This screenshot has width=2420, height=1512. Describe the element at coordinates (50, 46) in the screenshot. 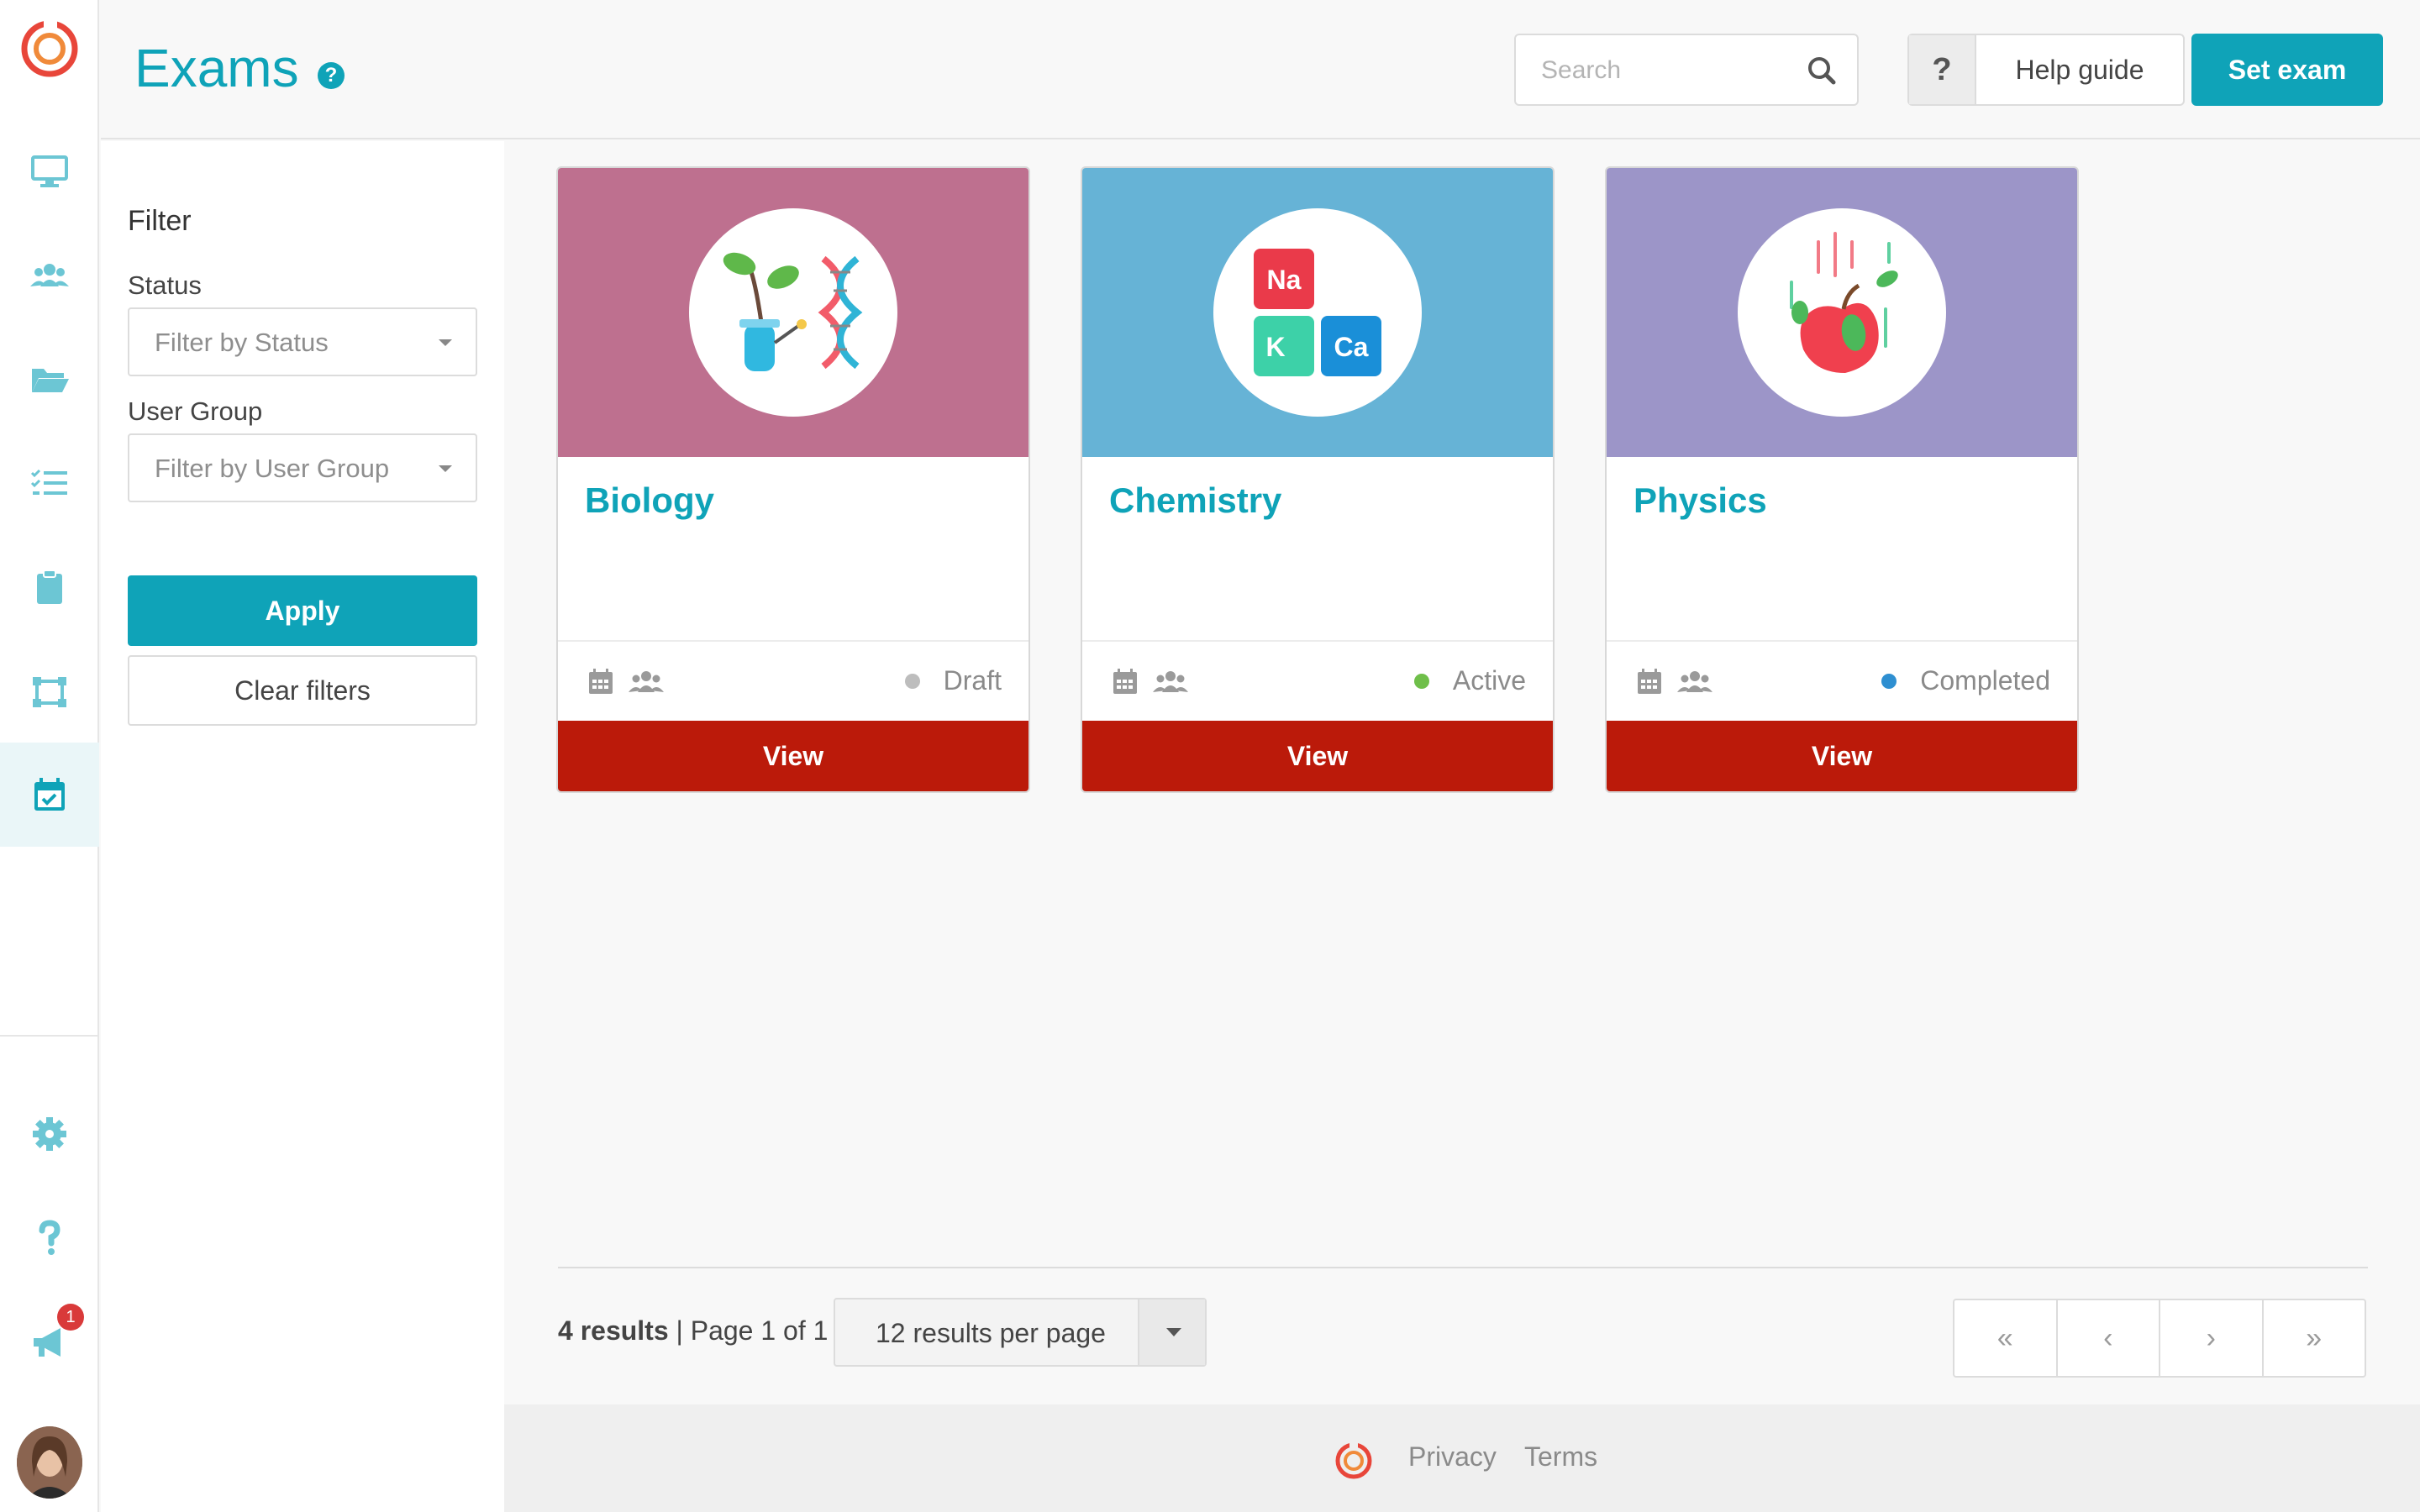

I see `app-logo-icon` at that location.